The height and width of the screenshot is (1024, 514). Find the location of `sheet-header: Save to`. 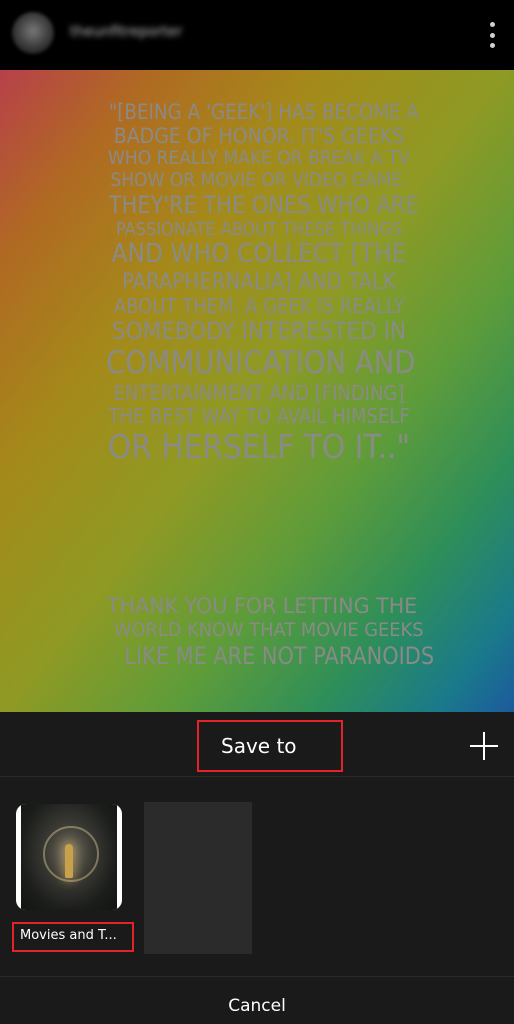

sheet-header: Save to is located at coordinates (257, 744).